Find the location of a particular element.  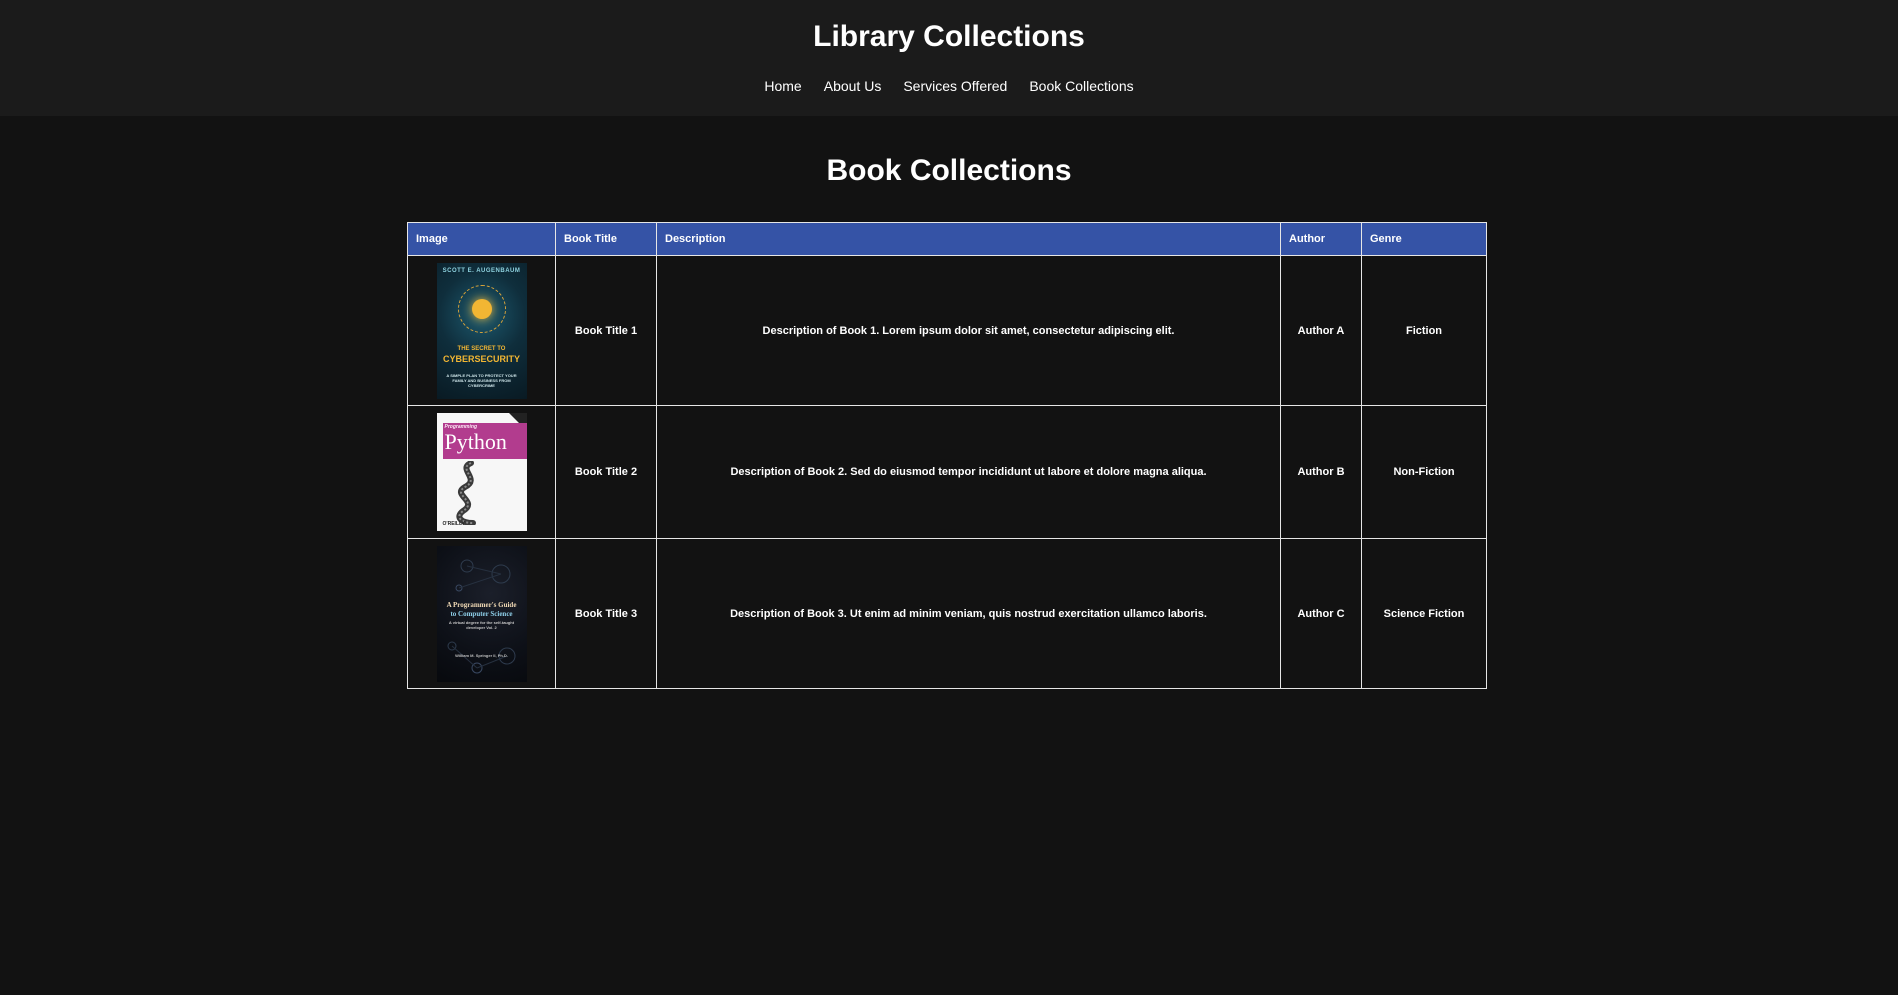

cover-author: SCOTT E. AUGENBAUM is located at coordinates (481, 270).